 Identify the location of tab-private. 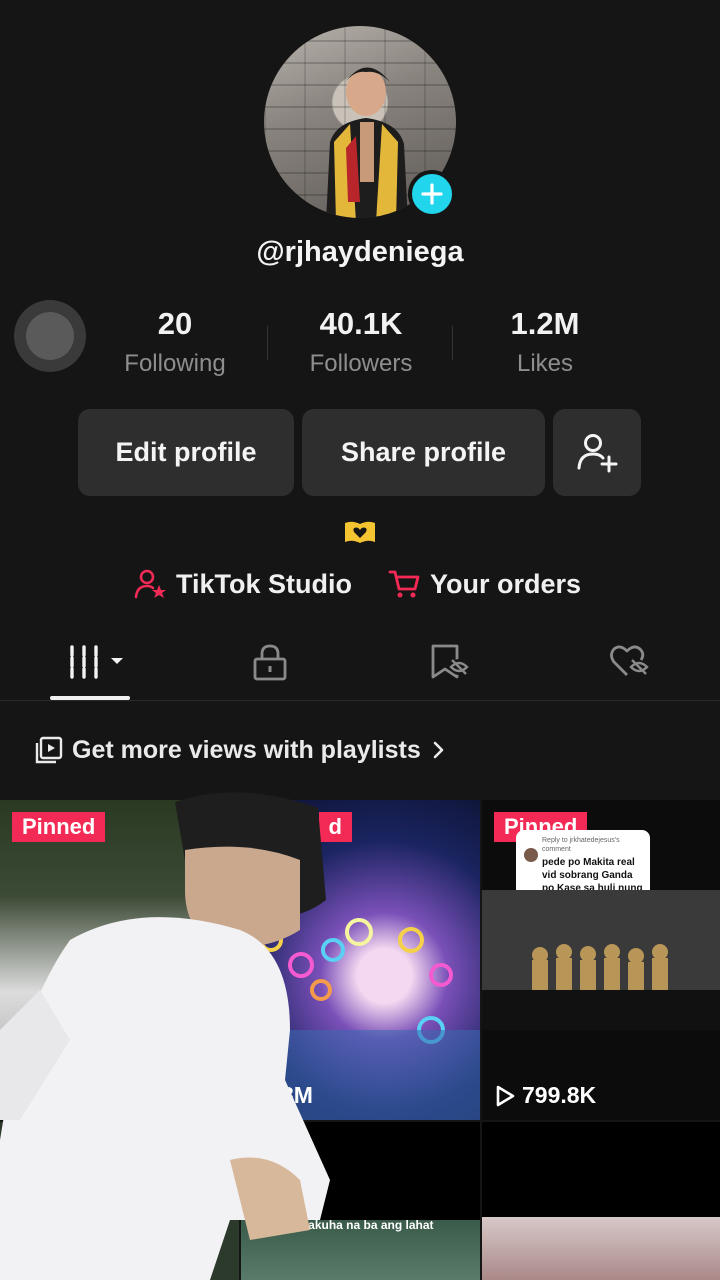
(270, 662).